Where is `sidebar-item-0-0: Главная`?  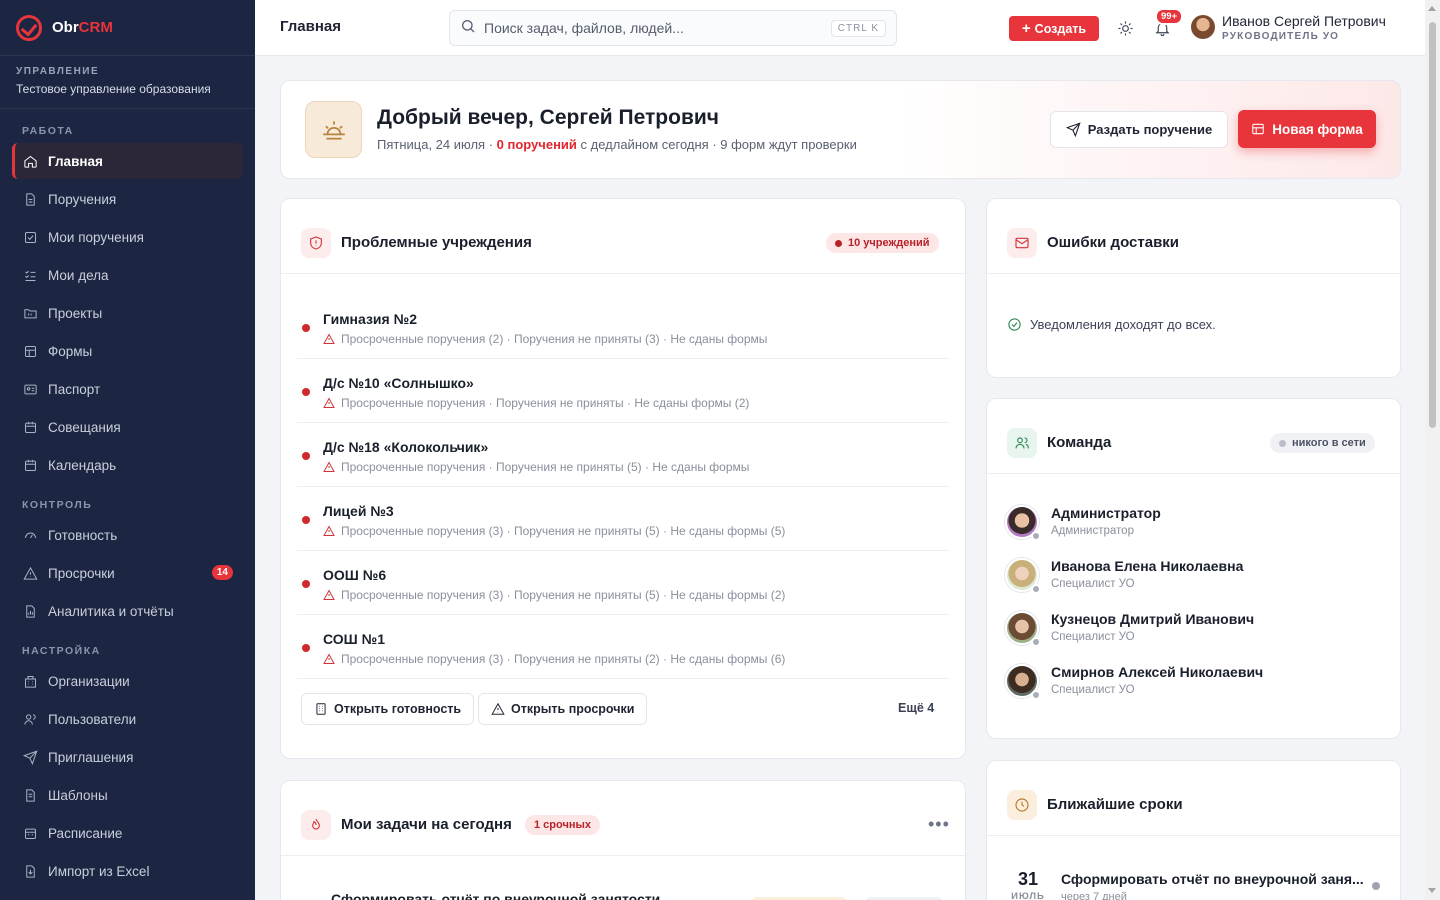 sidebar-item-0-0: Главная is located at coordinates (127, 161).